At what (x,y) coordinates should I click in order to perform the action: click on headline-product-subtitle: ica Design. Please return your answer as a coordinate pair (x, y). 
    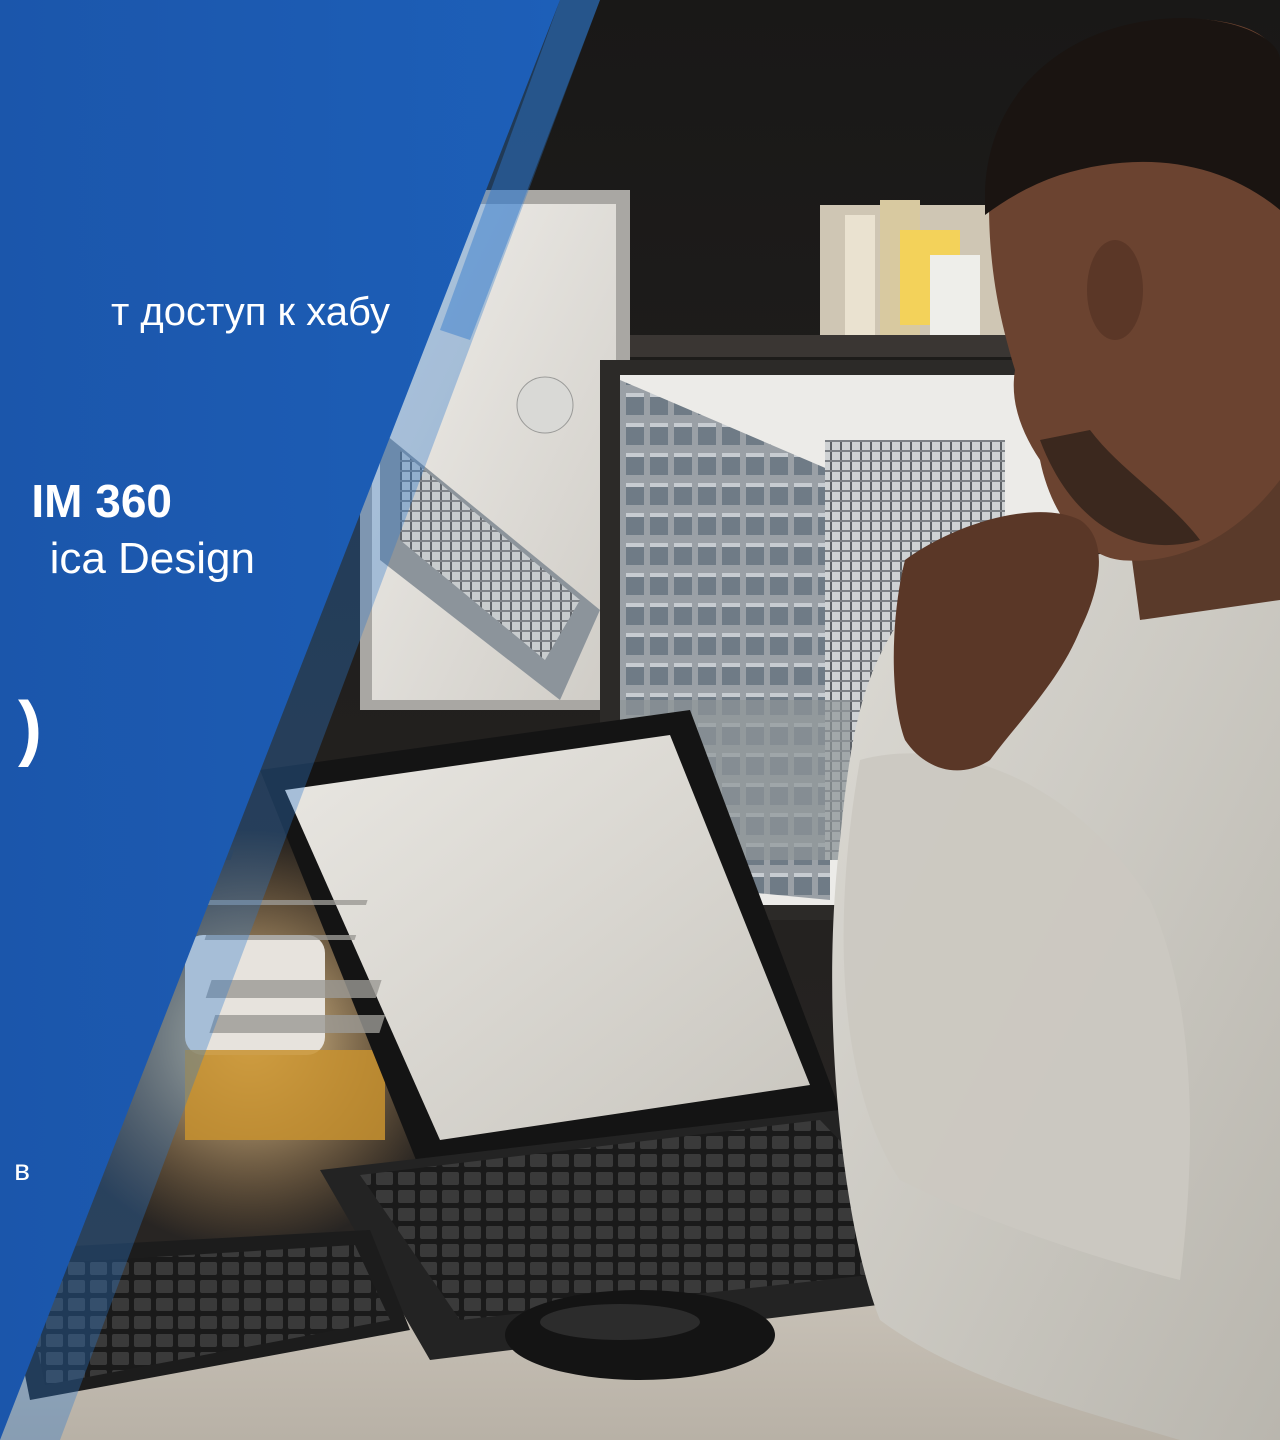
    Looking at the image, I should click on (152, 558).